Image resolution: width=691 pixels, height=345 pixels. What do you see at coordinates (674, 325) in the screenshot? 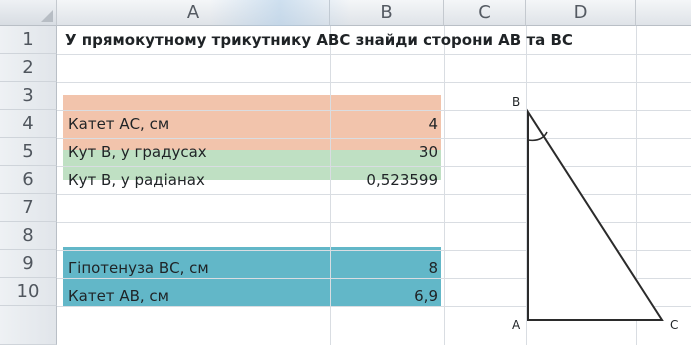
I see `vertex-label-c: C` at bounding box center [674, 325].